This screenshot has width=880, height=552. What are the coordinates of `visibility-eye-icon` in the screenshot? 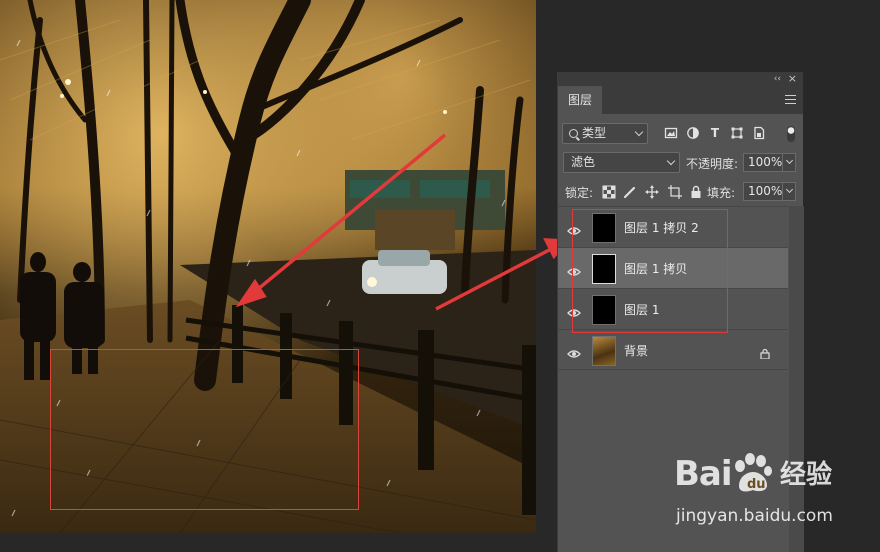 It's located at (574, 351).